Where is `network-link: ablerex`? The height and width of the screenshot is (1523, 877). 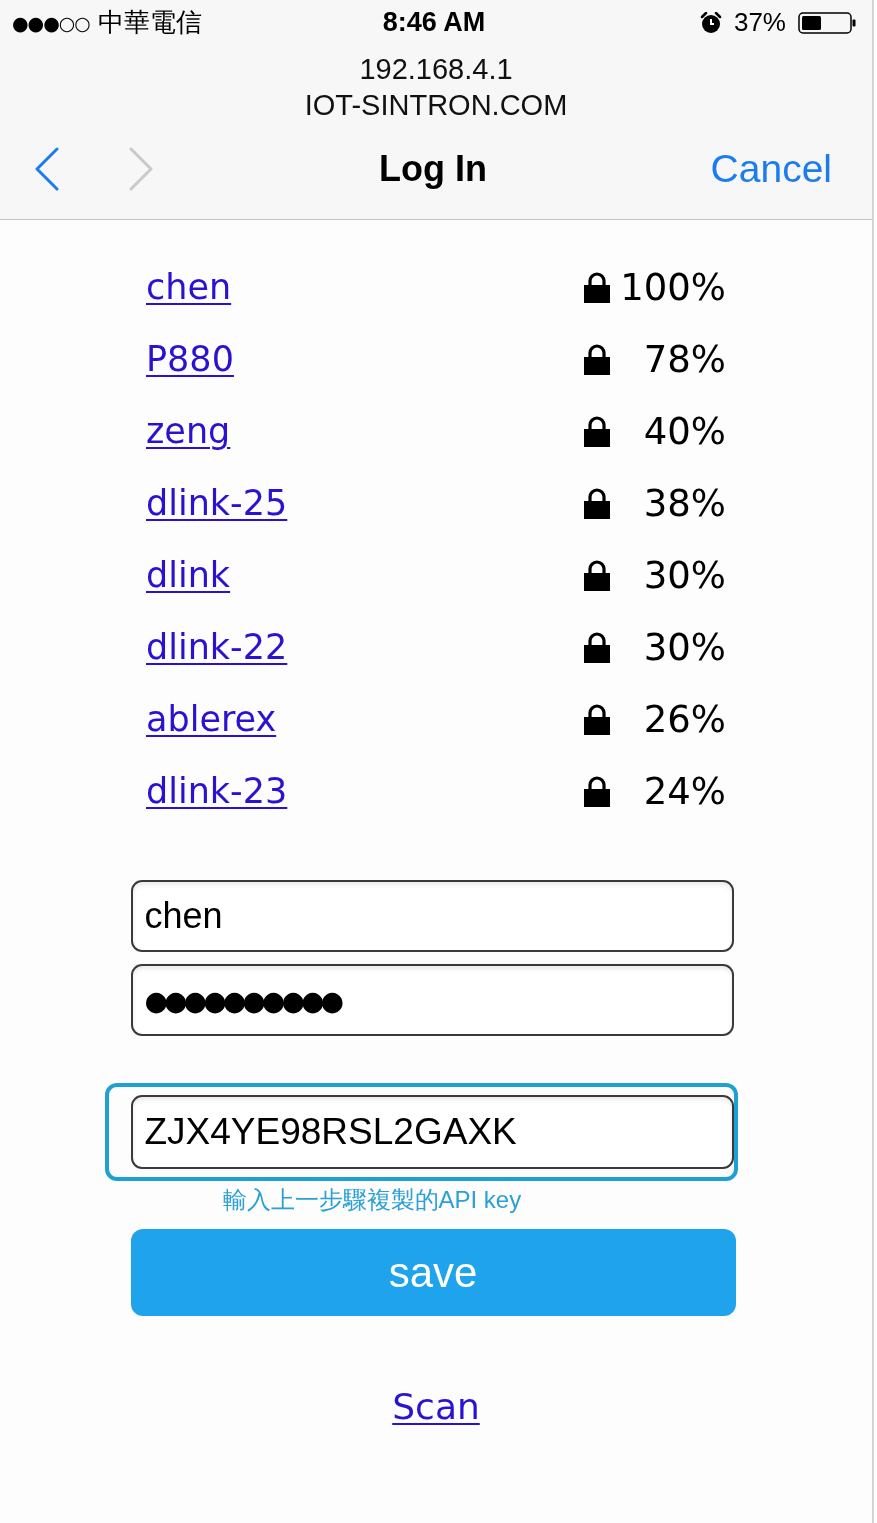
network-link: ablerex is located at coordinates (211, 719).